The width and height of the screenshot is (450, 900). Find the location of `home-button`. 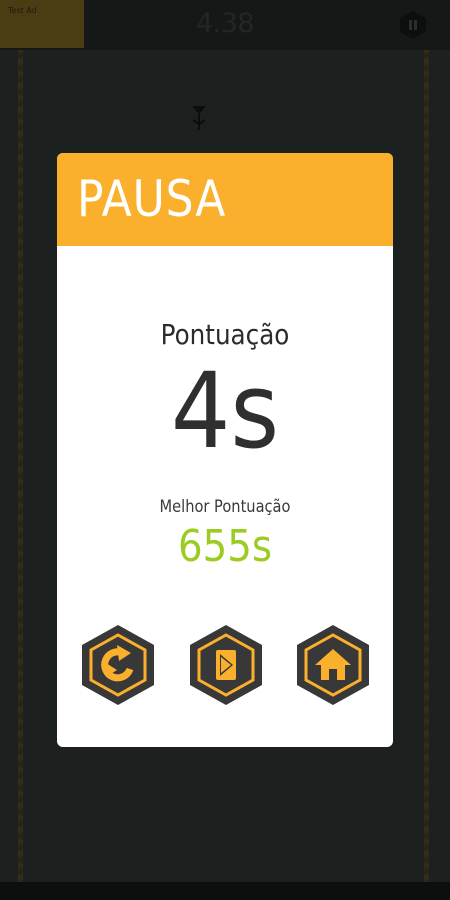

home-button is located at coordinates (333, 665).